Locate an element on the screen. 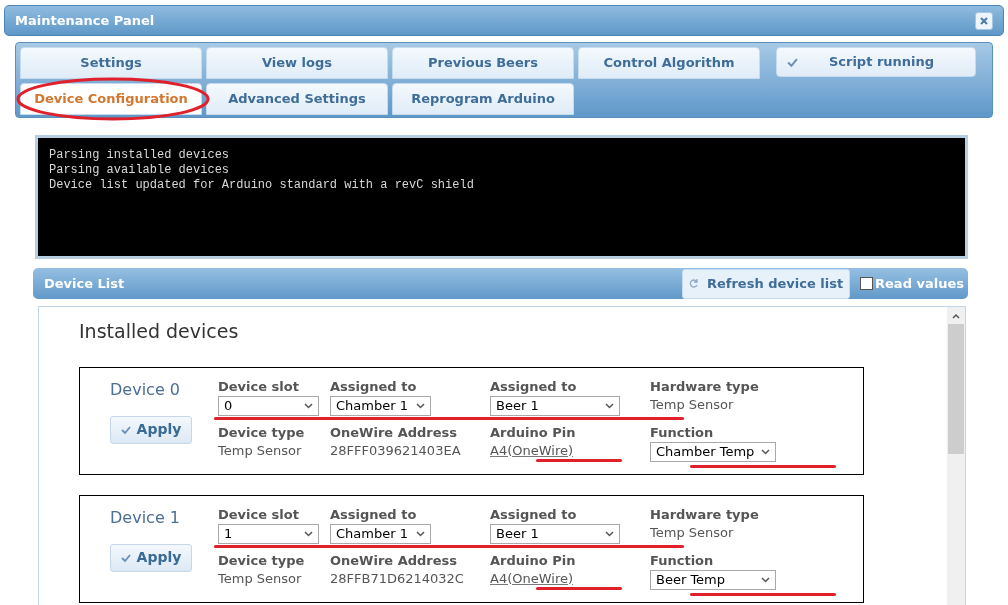  field-value: 28FFB71D6214032C is located at coordinates (397, 578).